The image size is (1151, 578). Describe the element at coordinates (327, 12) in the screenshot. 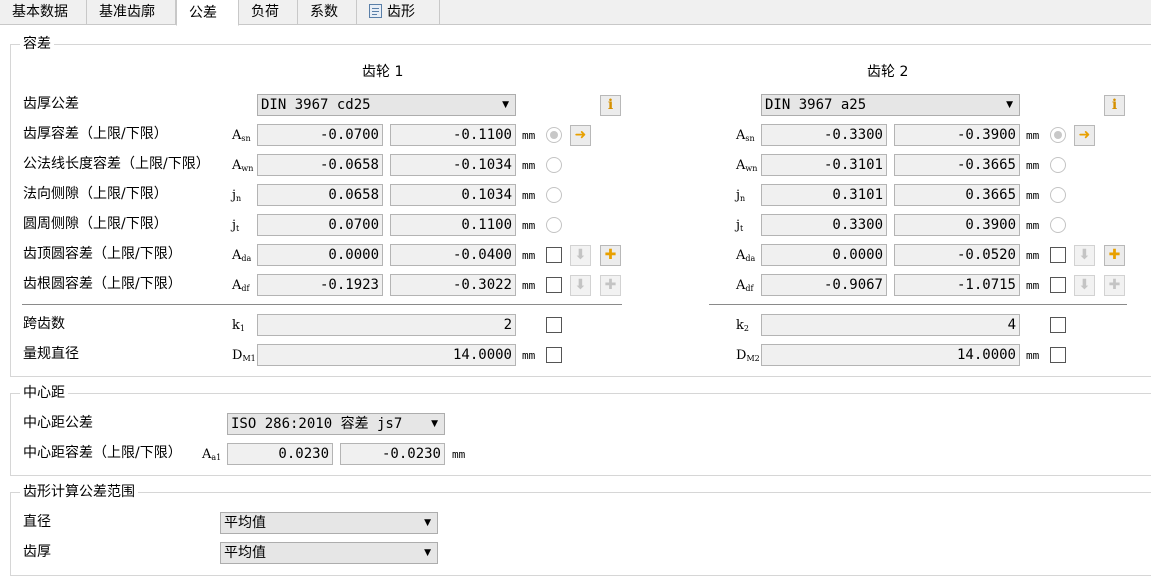

I see `tab-factors: 系数` at that location.